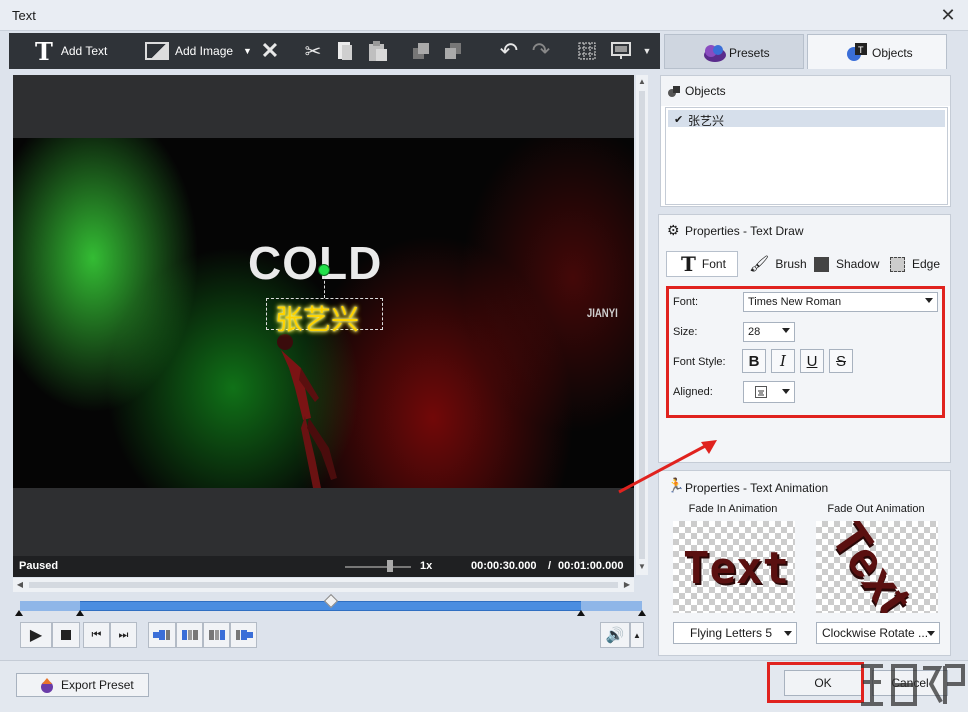  I want to click on speaker-icon: 🔊, so click(615, 635).